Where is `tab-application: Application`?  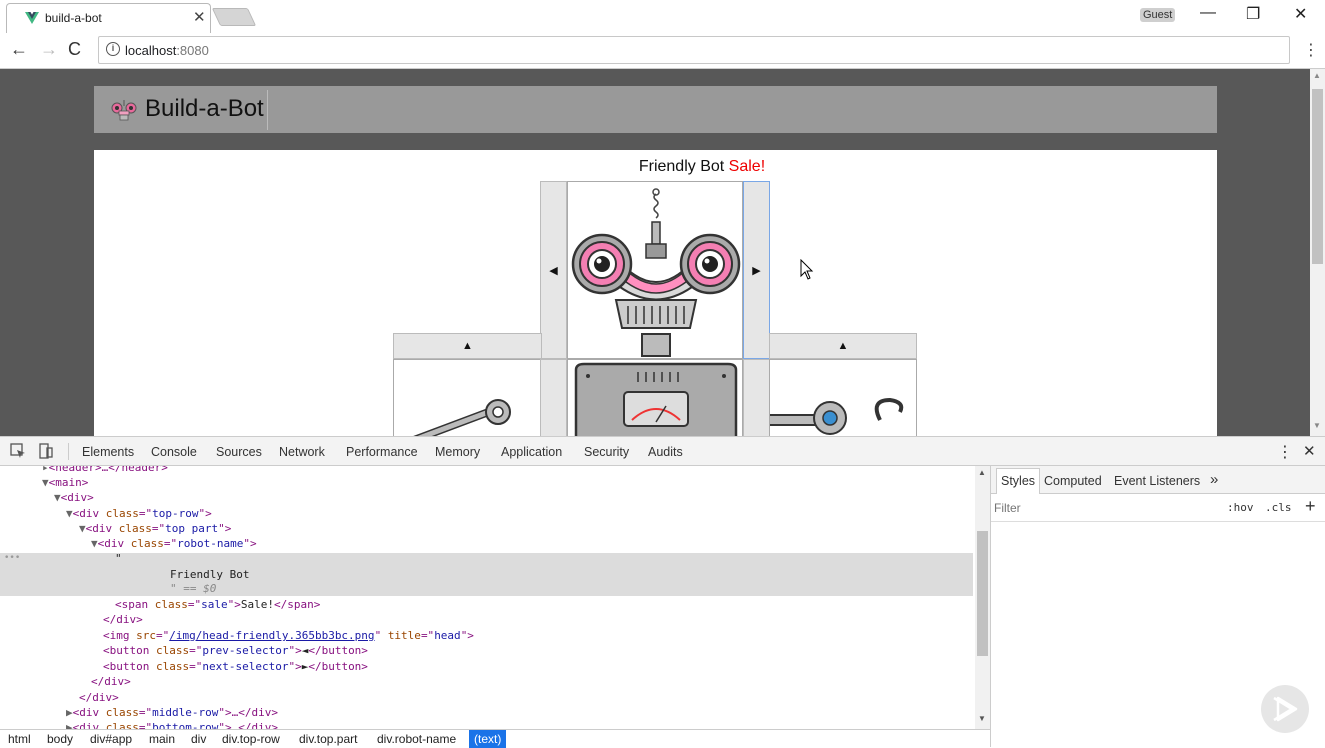 tab-application: Application is located at coordinates (531, 452).